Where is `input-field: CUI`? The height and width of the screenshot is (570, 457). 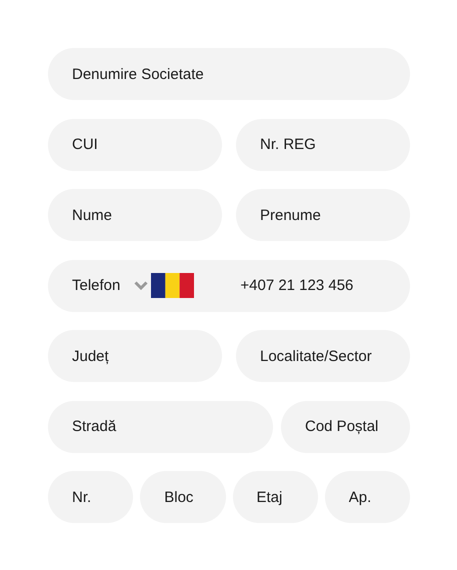
input-field: CUI is located at coordinates (135, 144).